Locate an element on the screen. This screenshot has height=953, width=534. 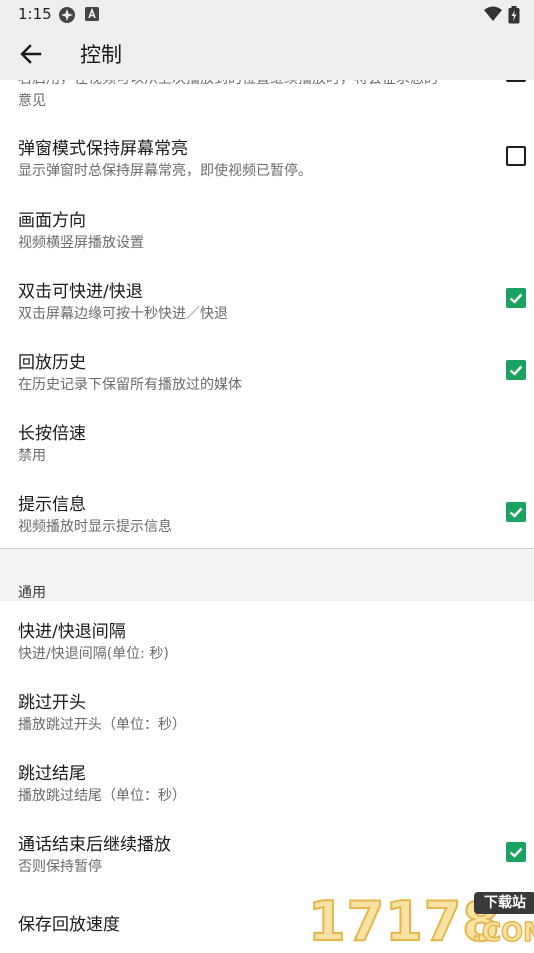
section-header-general: 通用 is located at coordinates (32, 593).